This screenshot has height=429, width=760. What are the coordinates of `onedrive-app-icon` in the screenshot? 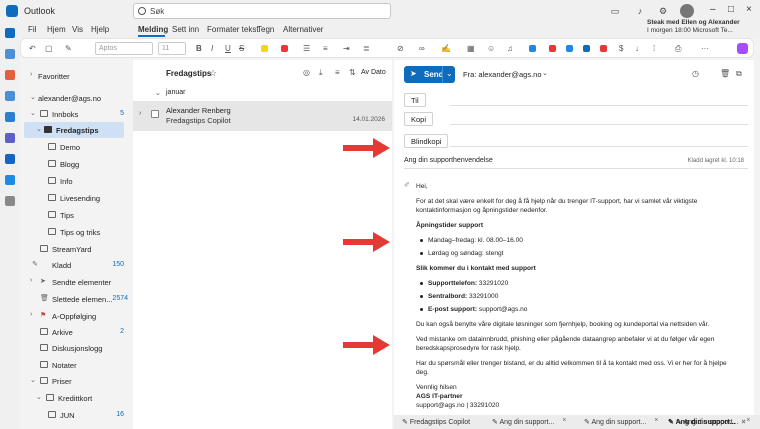 It's located at (10, 180).